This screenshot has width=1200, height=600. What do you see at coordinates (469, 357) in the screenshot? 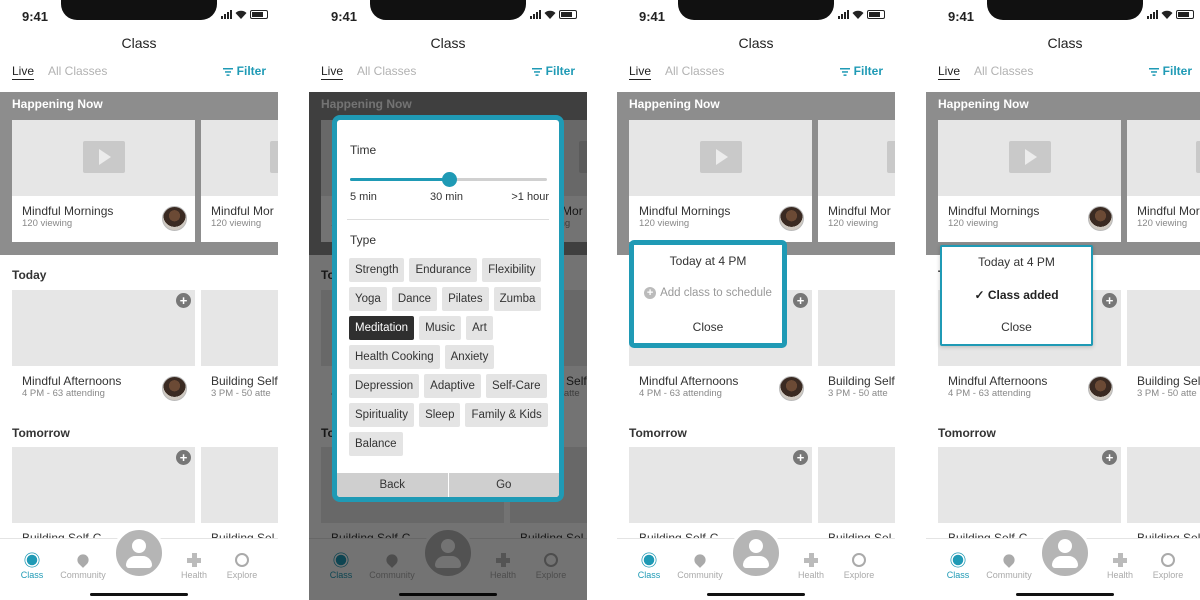
I see `type-chip: Anxiety` at bounding box center [469, 357].